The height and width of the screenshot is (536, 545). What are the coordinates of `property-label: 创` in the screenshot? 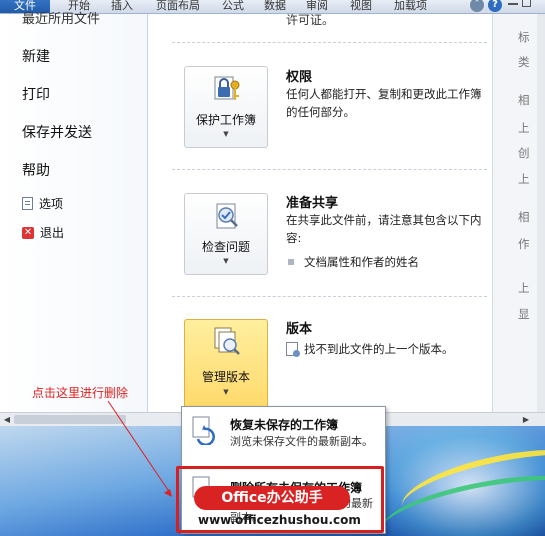 It's located at (524, 153).